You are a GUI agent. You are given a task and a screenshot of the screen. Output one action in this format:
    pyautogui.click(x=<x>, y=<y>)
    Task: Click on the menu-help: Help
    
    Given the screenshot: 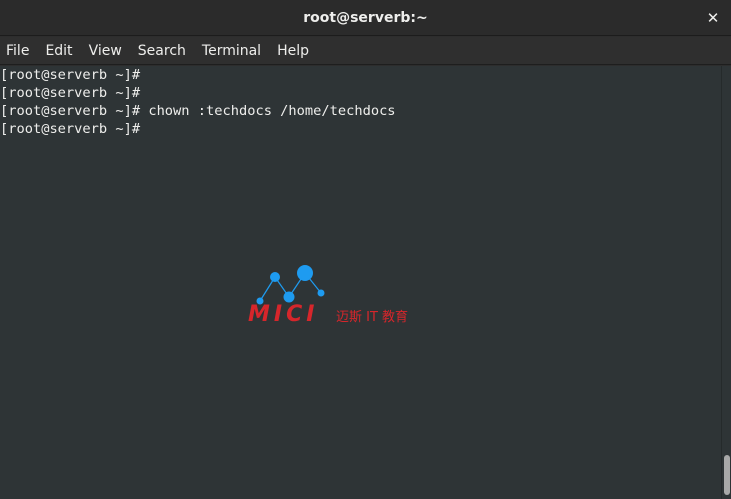 What is the action you would take?
    pyautogui.click(x=293, y=51)
    